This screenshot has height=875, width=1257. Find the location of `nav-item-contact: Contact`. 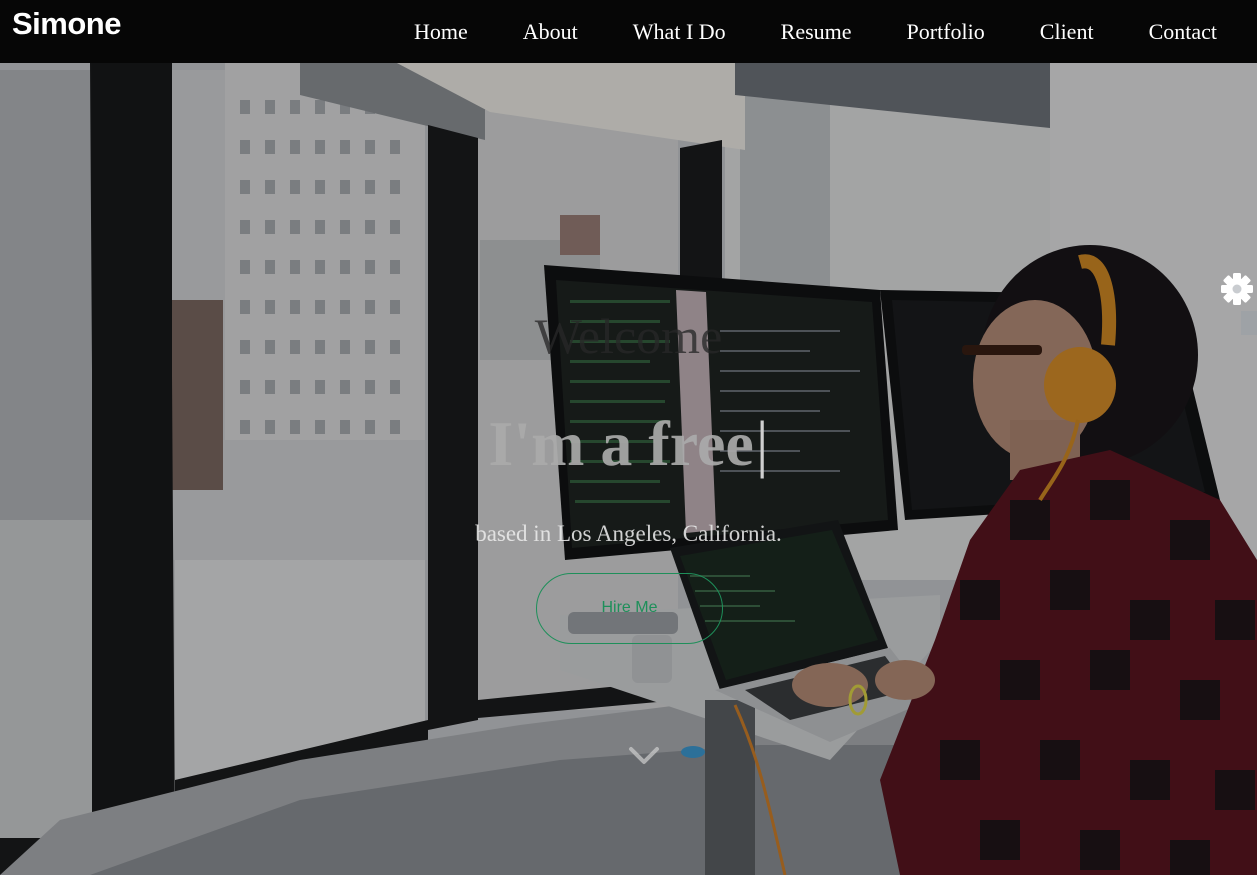

nav-item-contact: Contact is located at coordinates (1183, 32).